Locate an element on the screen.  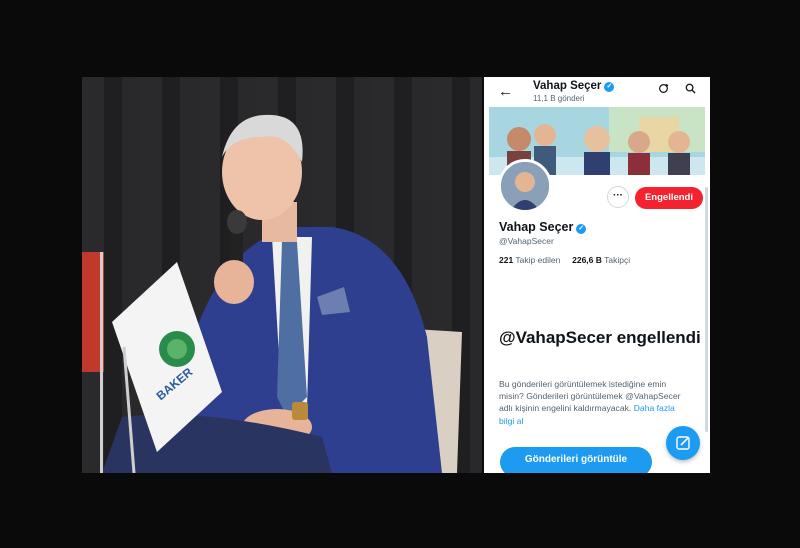
hand is located at coordinates (234, 282).